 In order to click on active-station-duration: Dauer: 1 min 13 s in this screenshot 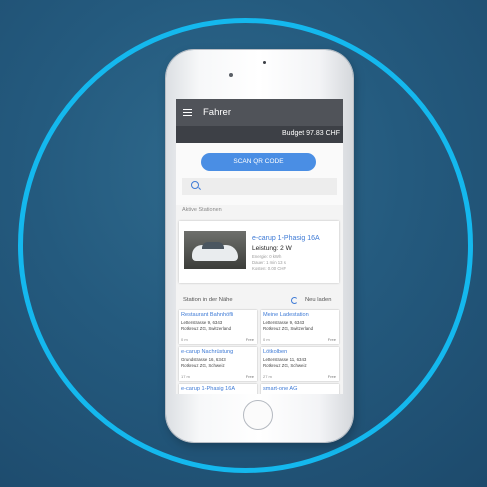, I will do `click(269, 262)`.